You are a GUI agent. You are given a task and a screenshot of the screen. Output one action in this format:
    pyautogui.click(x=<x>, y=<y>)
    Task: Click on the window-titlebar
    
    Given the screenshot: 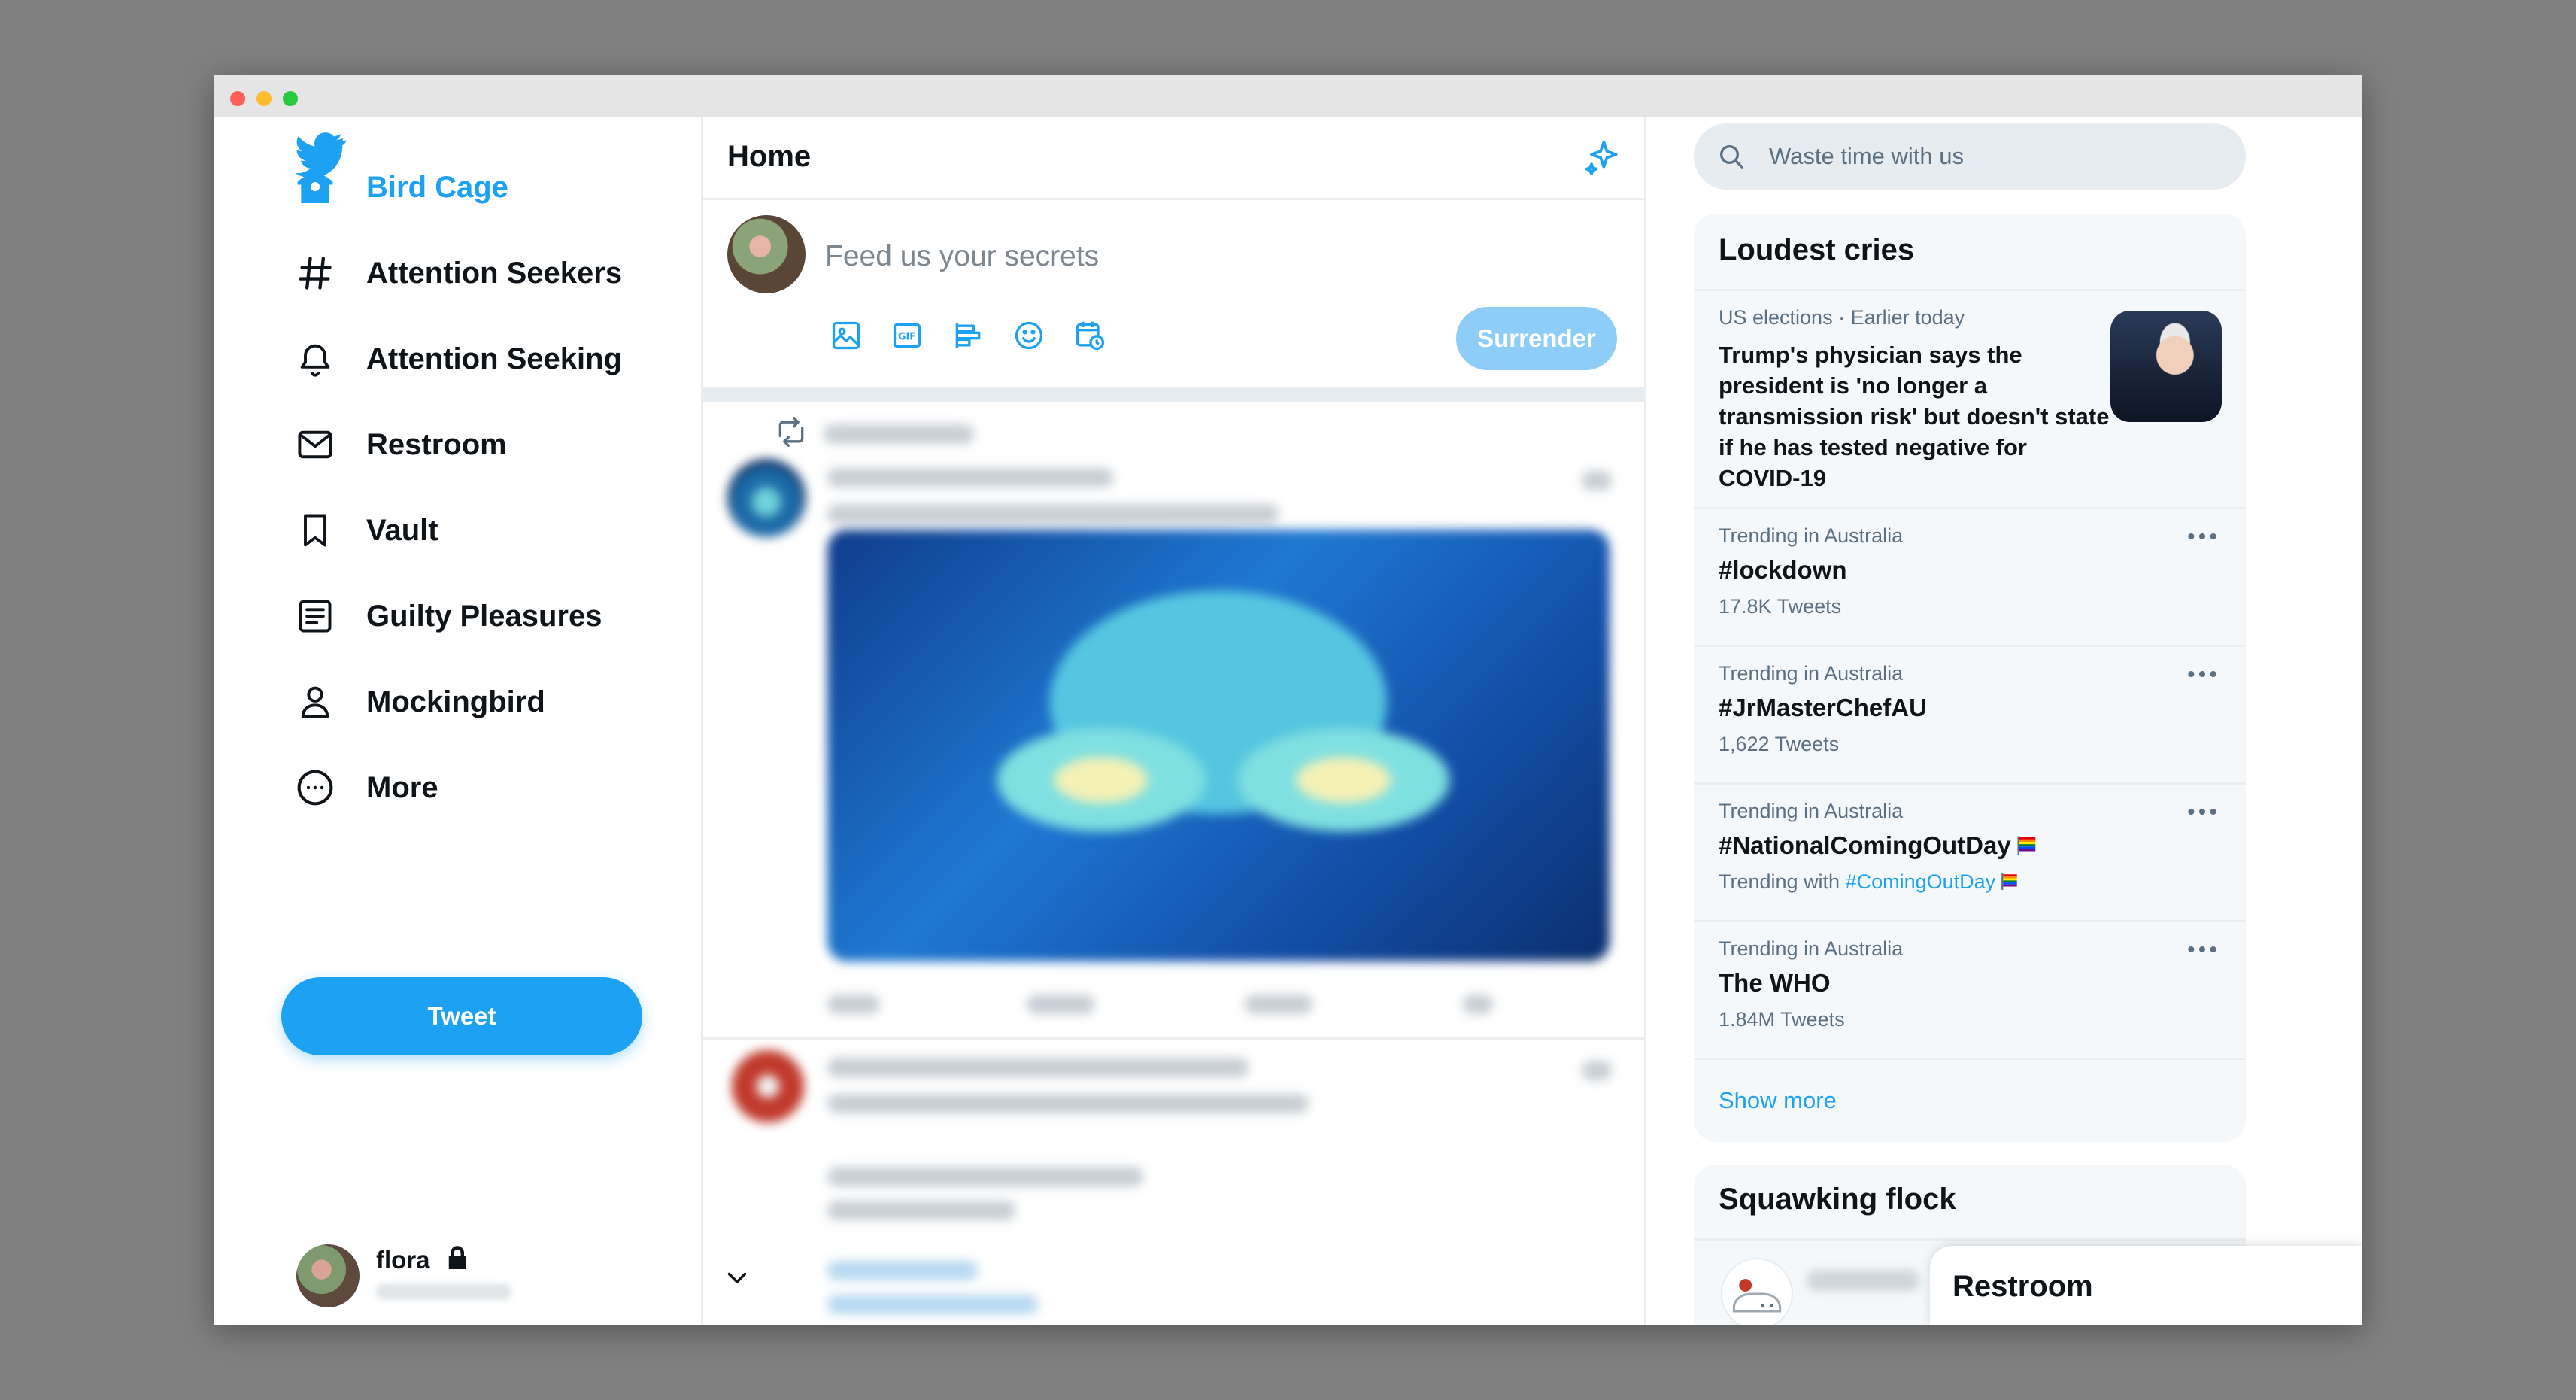 What is the action you would take?
    pyautogui.click(x=1288, y=96)
    